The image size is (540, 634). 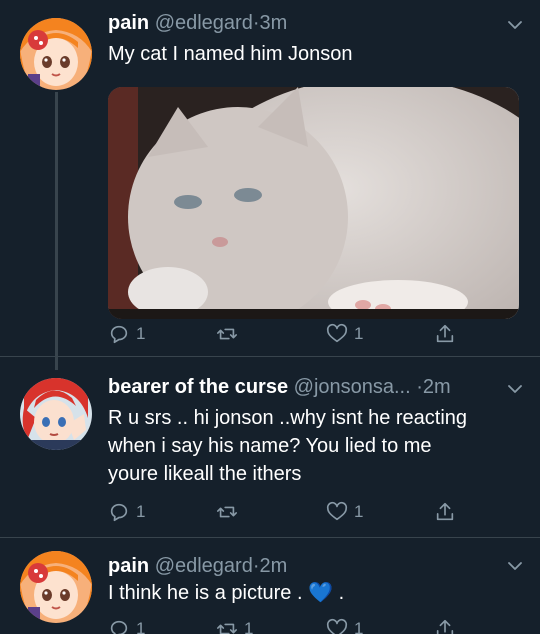 I want to click on tweet-header: pain @edlegard·2m, so click(x=304, y=566).